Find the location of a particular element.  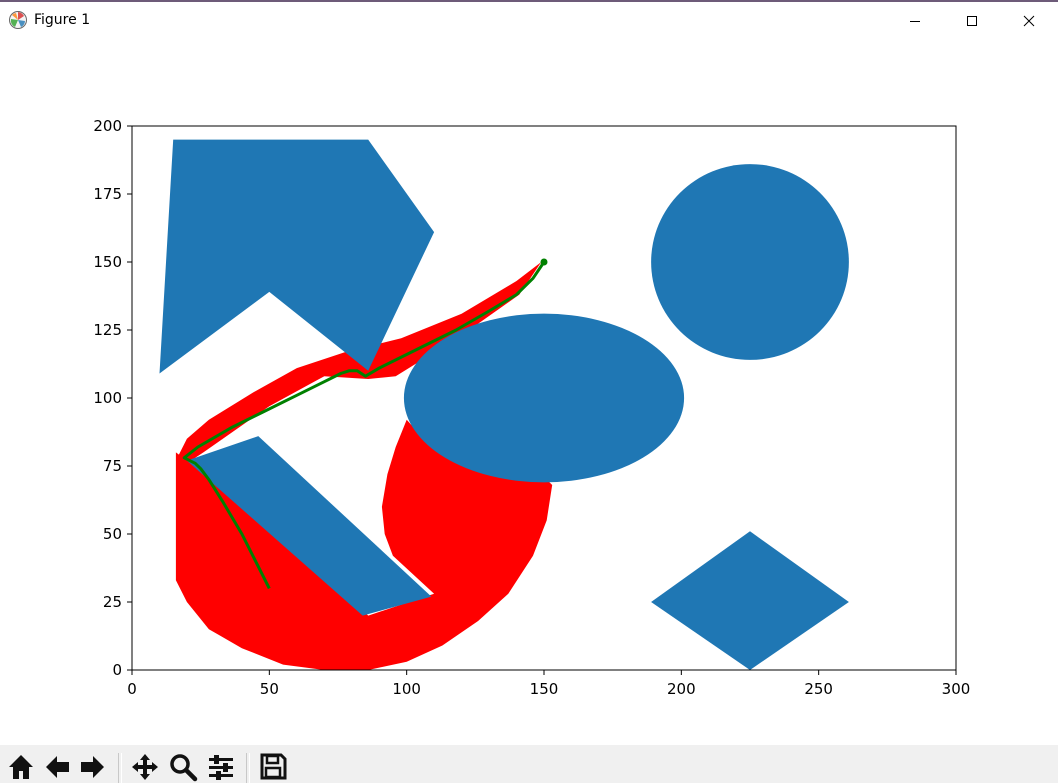

x-tick-label: 150 is located at coordinates (544, 689).